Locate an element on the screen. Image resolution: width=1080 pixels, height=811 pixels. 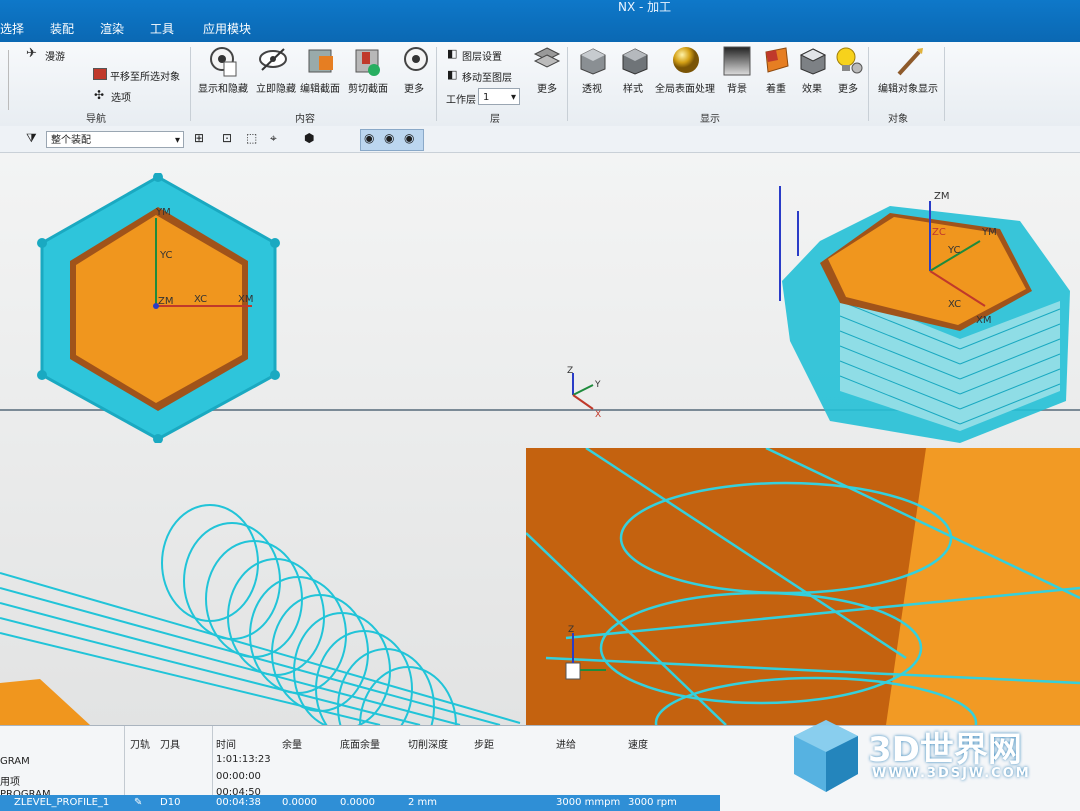
view-triad: Z Y X is located at coordinates (584, 393).